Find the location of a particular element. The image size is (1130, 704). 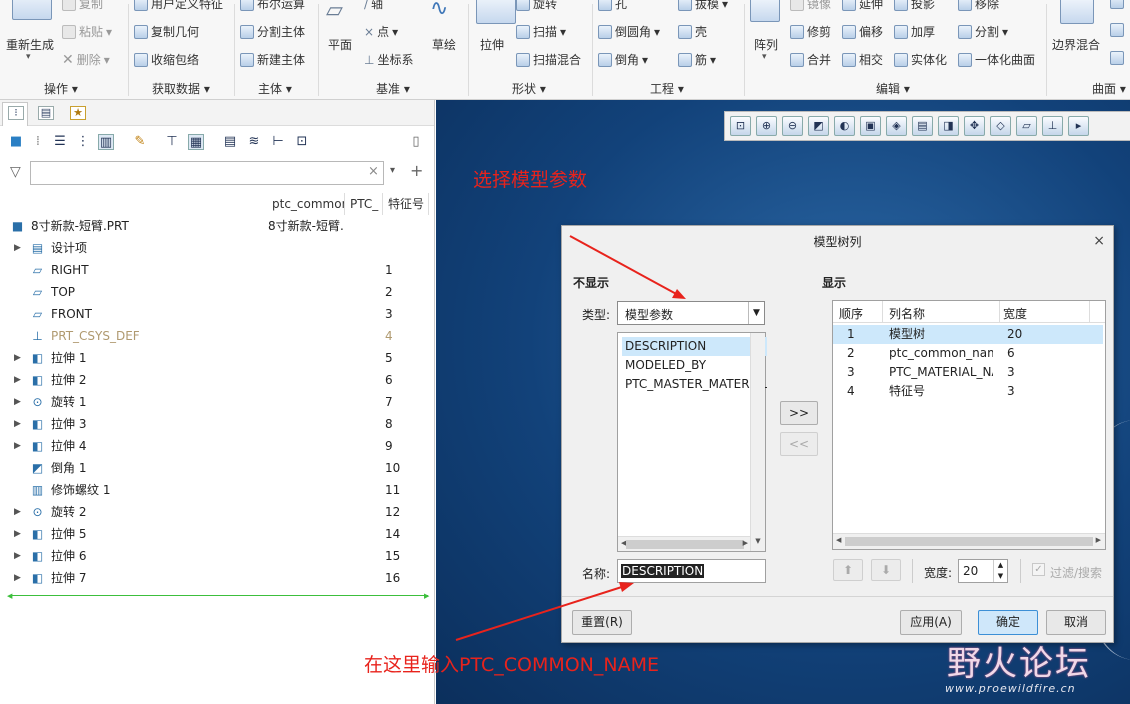

watermark: 野火论坛 www.proewildfire.cn is located at coordinates (1036, 670).